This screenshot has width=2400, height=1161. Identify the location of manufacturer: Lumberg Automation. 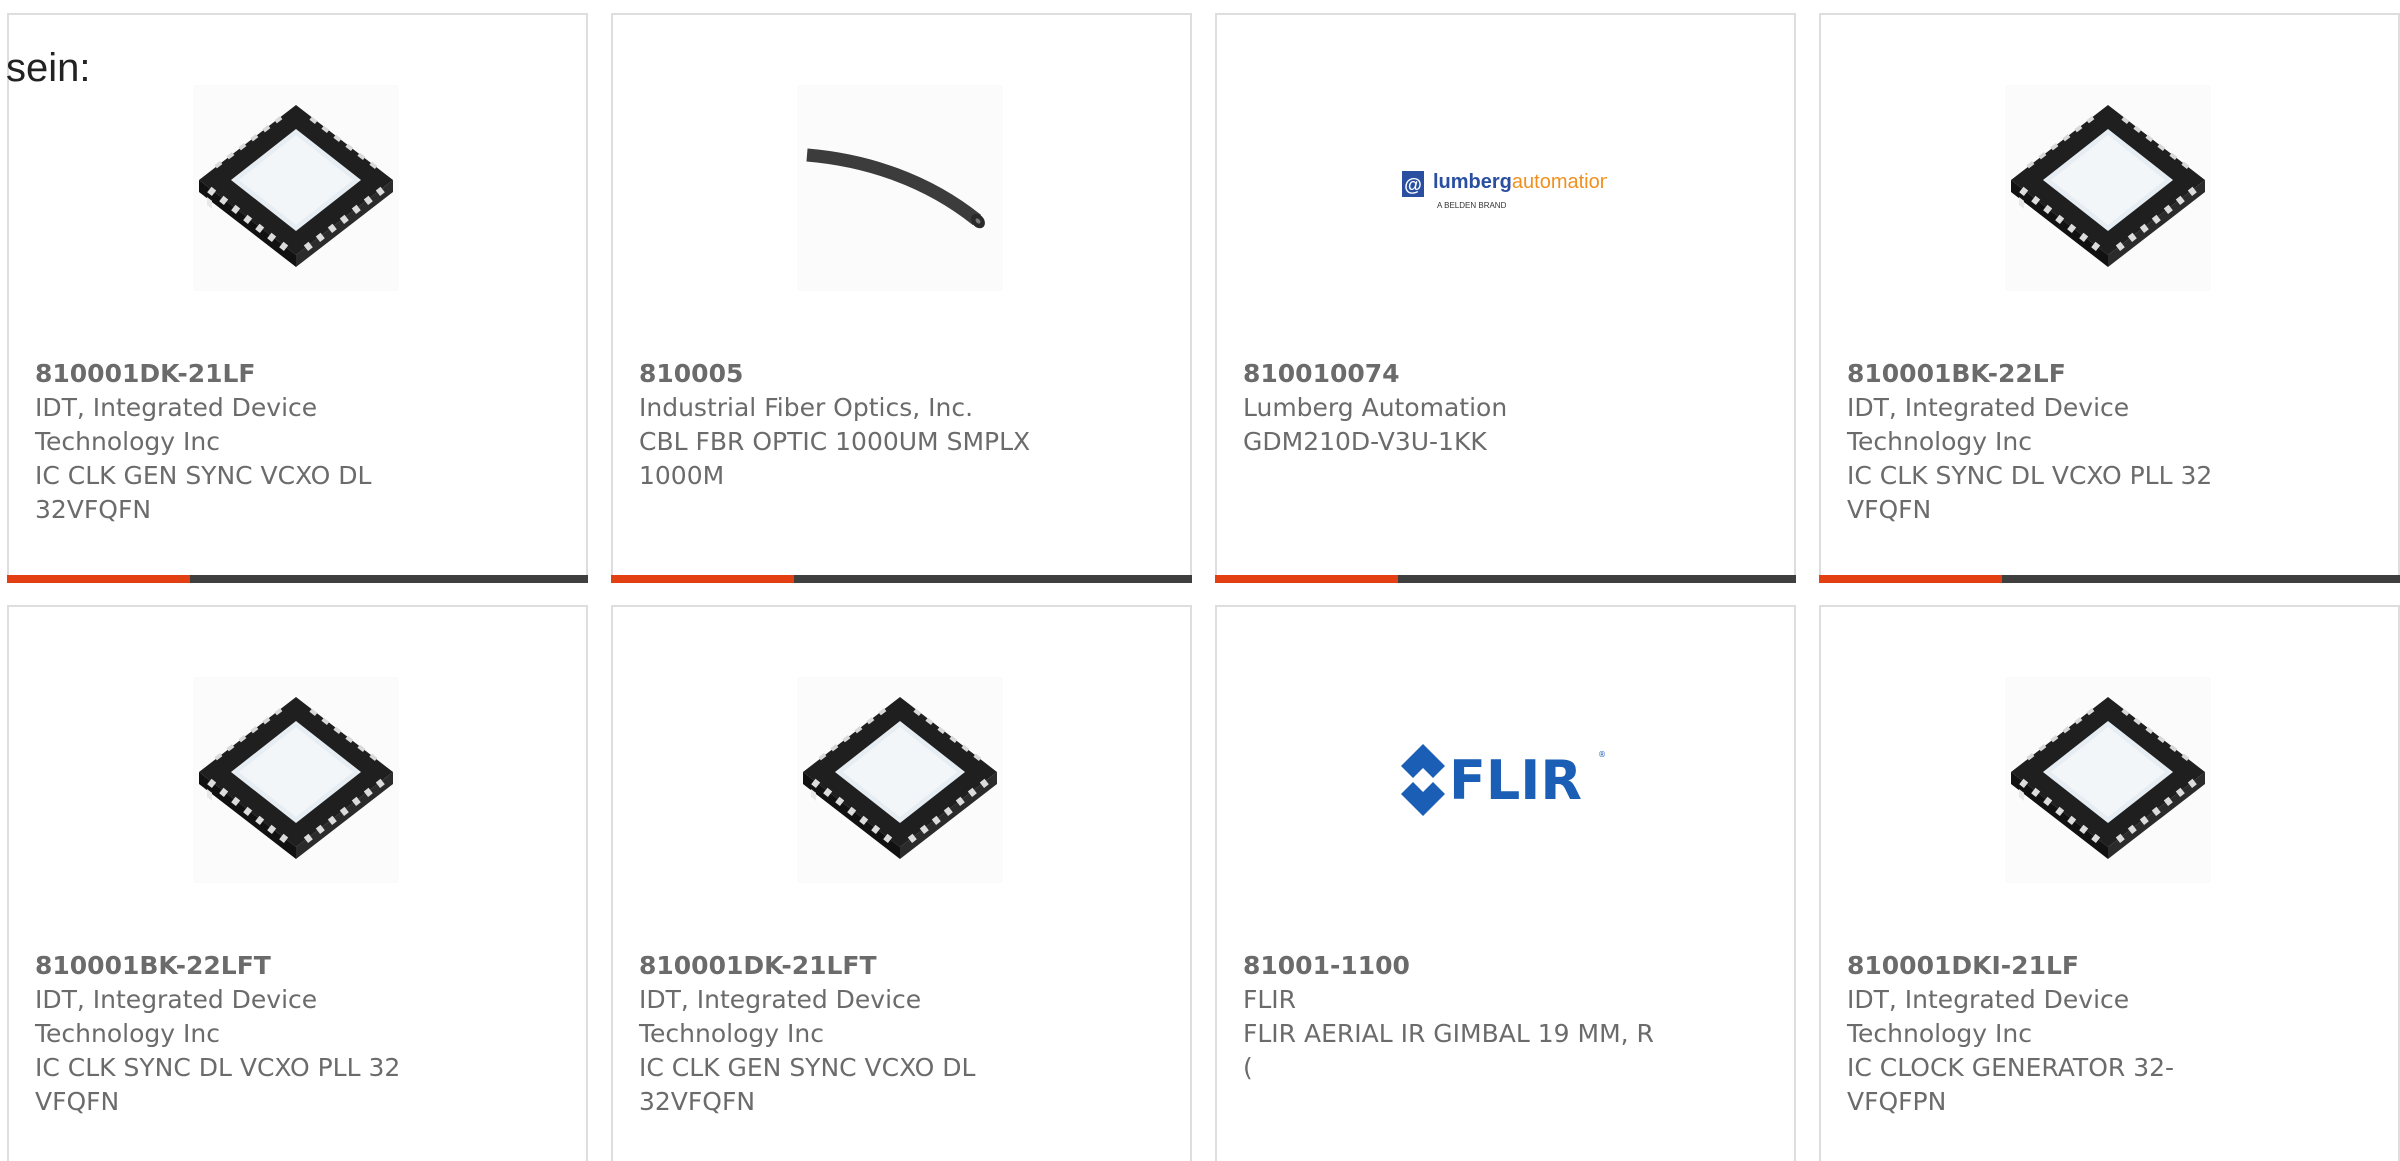
(1375, 407).